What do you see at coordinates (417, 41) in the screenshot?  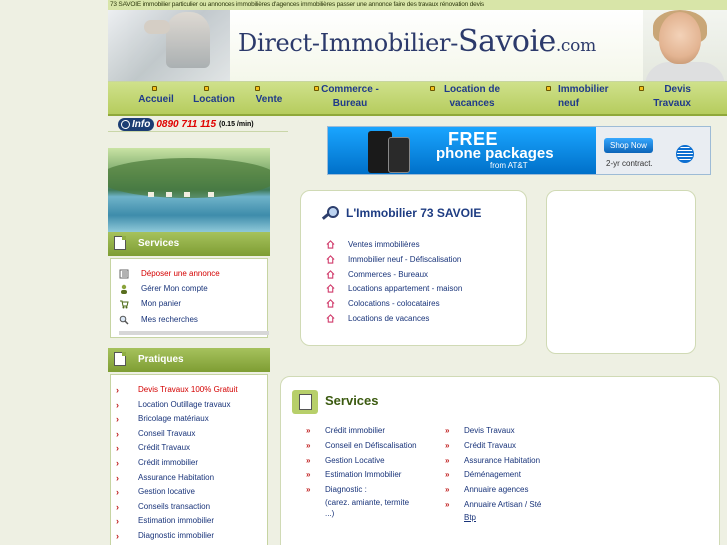 I see `site-logo: Direct-Immobilier-Savoie.com` at bounding box center [417, 41].